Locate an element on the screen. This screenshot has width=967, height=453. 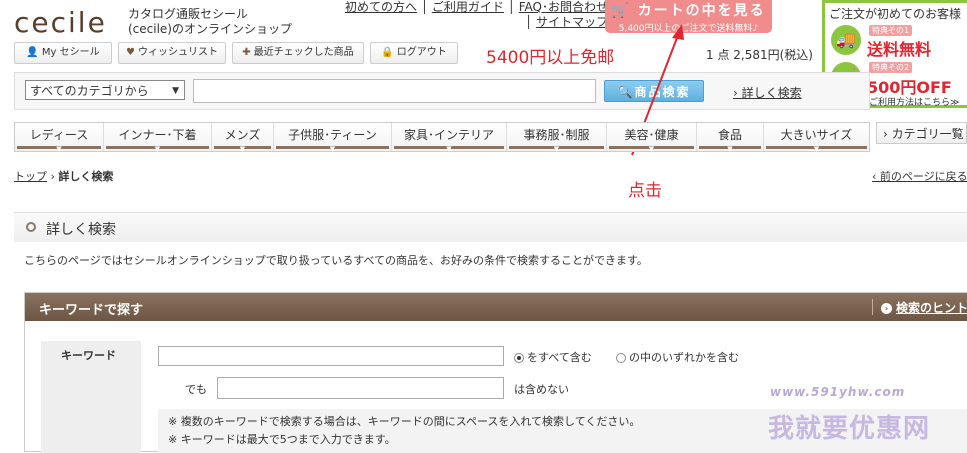
my-cecile-label: My セシール is located at coordinates (70, 52).